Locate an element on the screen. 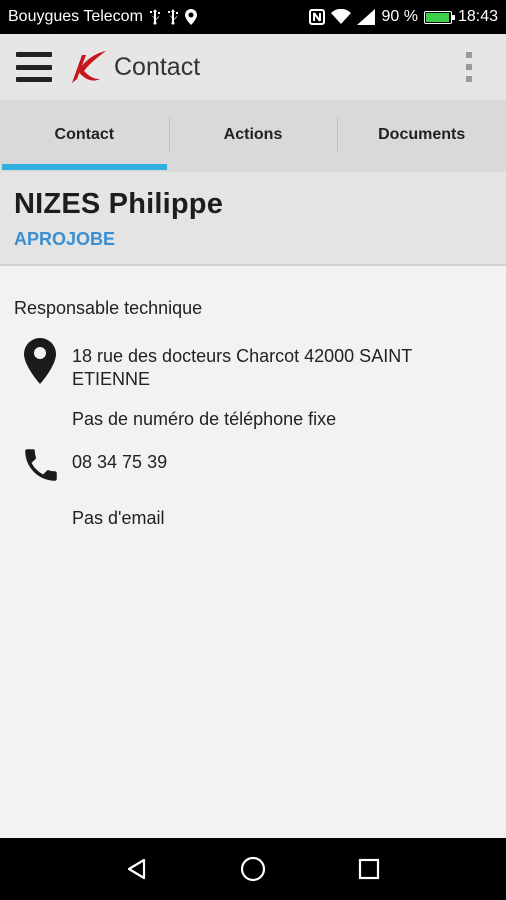 This screenshot has height=900, width=506. clock: 18:43 is located at coordinates (477, 16).